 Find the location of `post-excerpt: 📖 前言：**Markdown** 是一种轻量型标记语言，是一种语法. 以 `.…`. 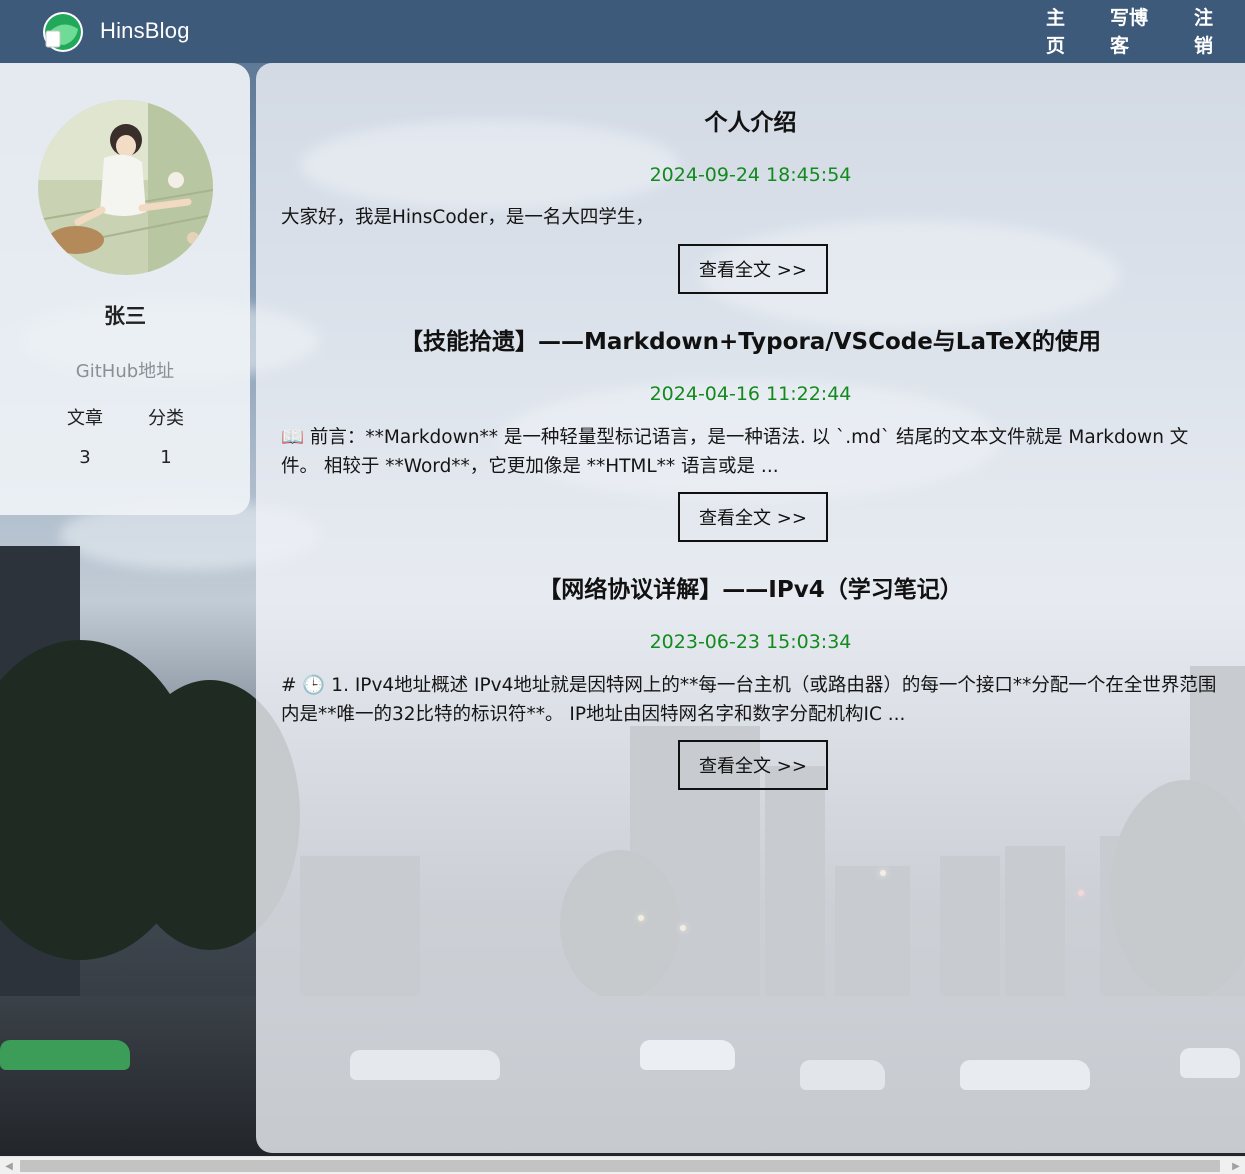

post-excerpt: 📖 前言：**Markdown** 是一种轻量型标记语言，是一种语法. 以 `.… is located at coordinates (735, 452).